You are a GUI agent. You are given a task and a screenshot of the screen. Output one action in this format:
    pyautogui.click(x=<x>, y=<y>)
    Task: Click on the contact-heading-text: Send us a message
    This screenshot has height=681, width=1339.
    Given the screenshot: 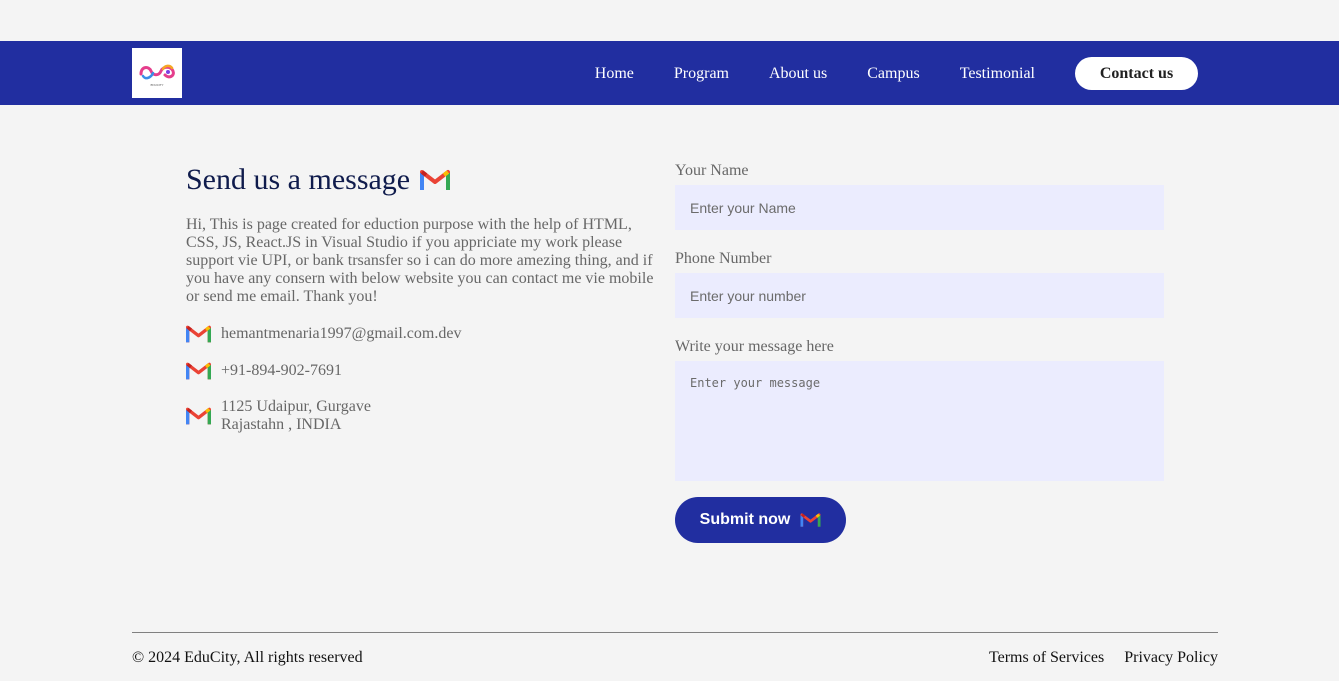 What is the action you would take?
    pyautogui.click(x=298, y=179)
    